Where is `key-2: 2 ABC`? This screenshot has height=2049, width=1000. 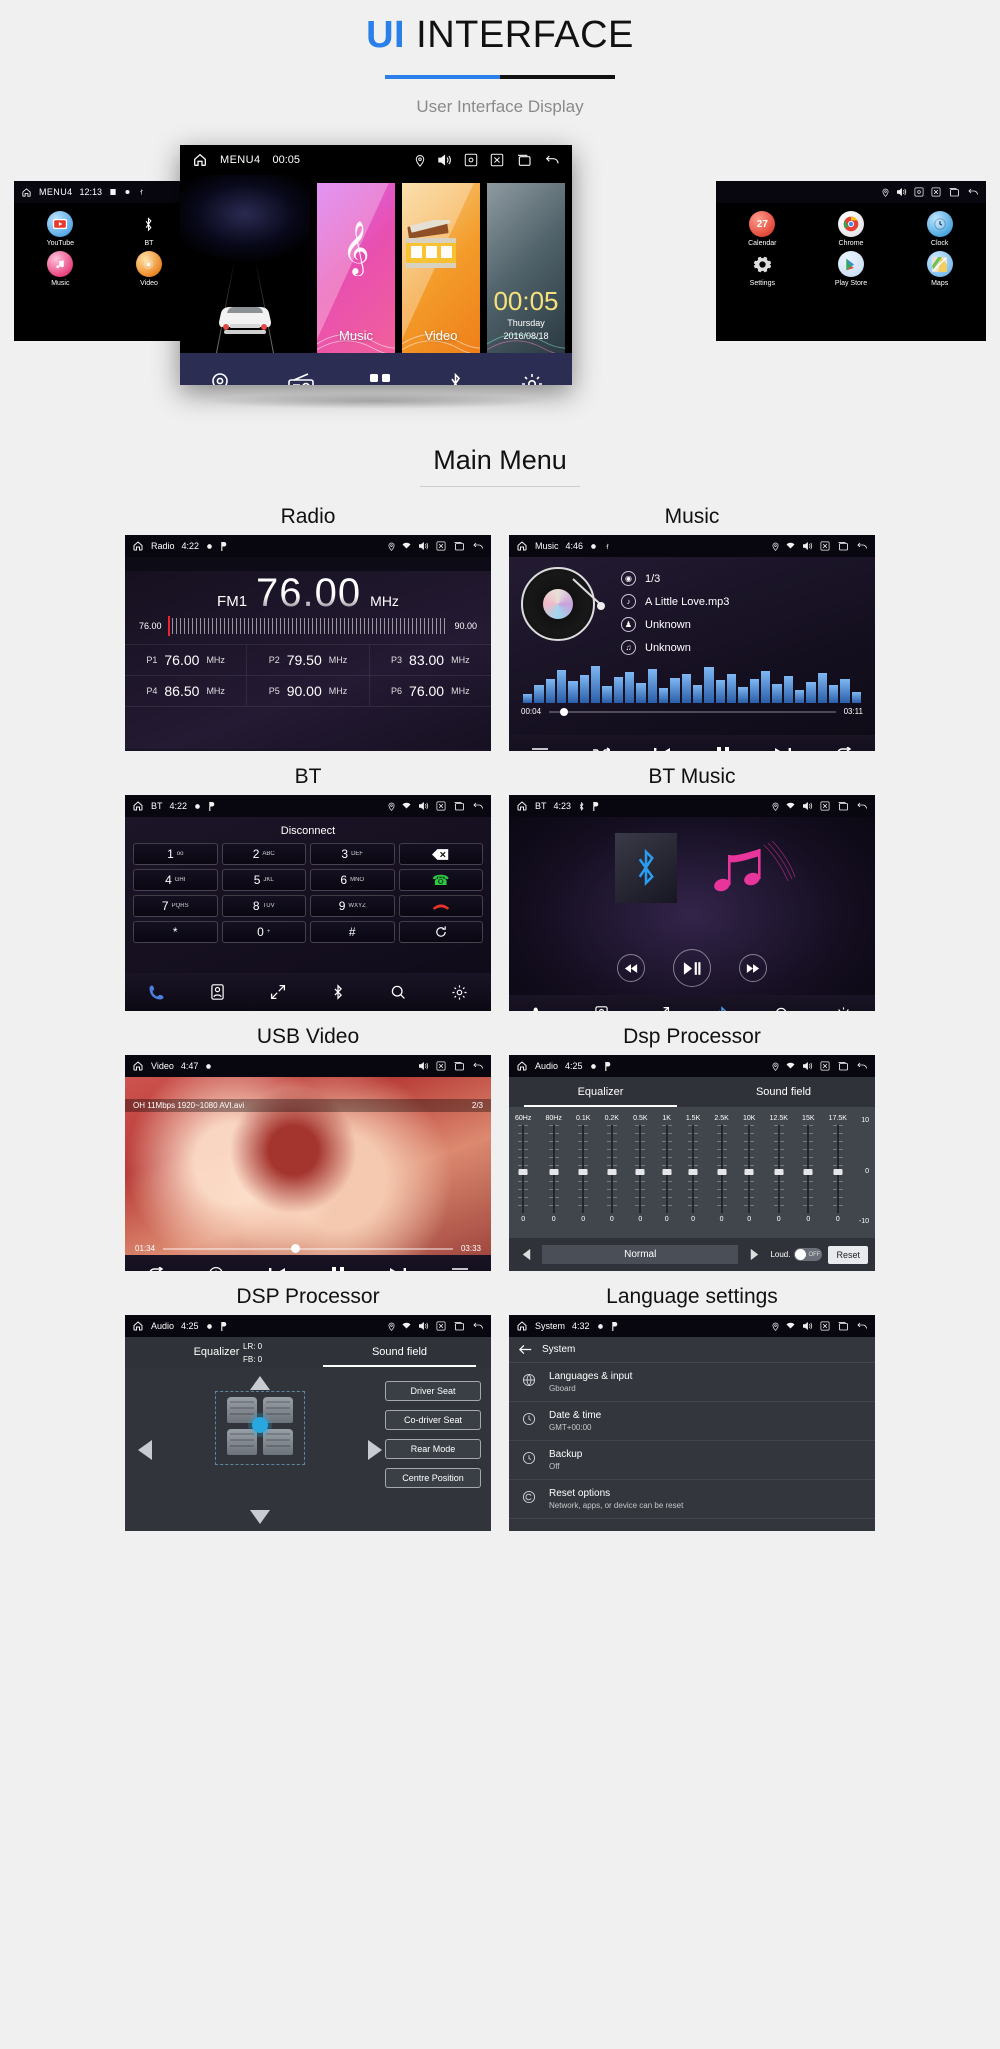 key-2: 2 ABC is located at coordinates (263, 854).